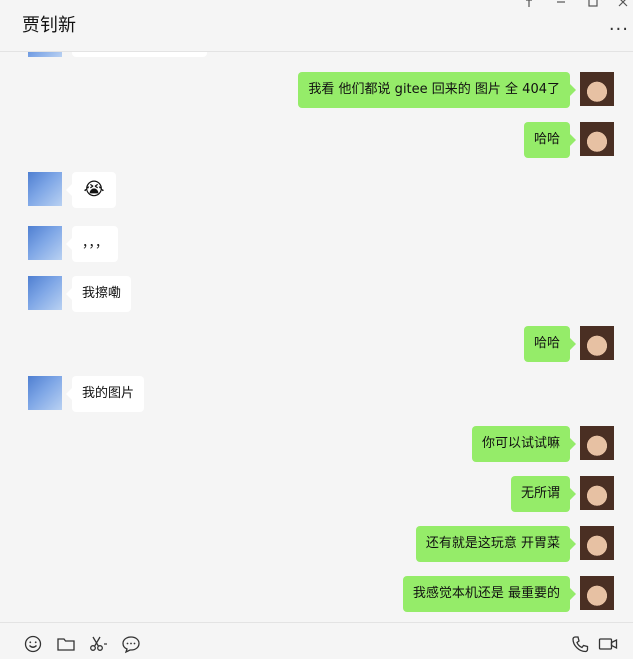 This screenshot has height=659, width=633. What do you see at coordinates (139, 54) in the screenshot?
I see `partial-bubble` at bounding box center [139, 54].